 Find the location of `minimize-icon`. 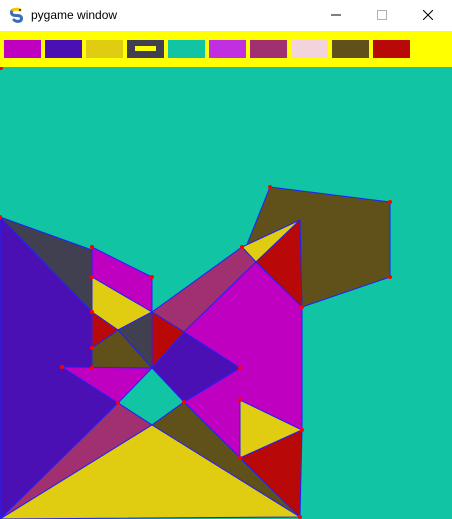

minimize-icon is located at coordinates (336, 16).